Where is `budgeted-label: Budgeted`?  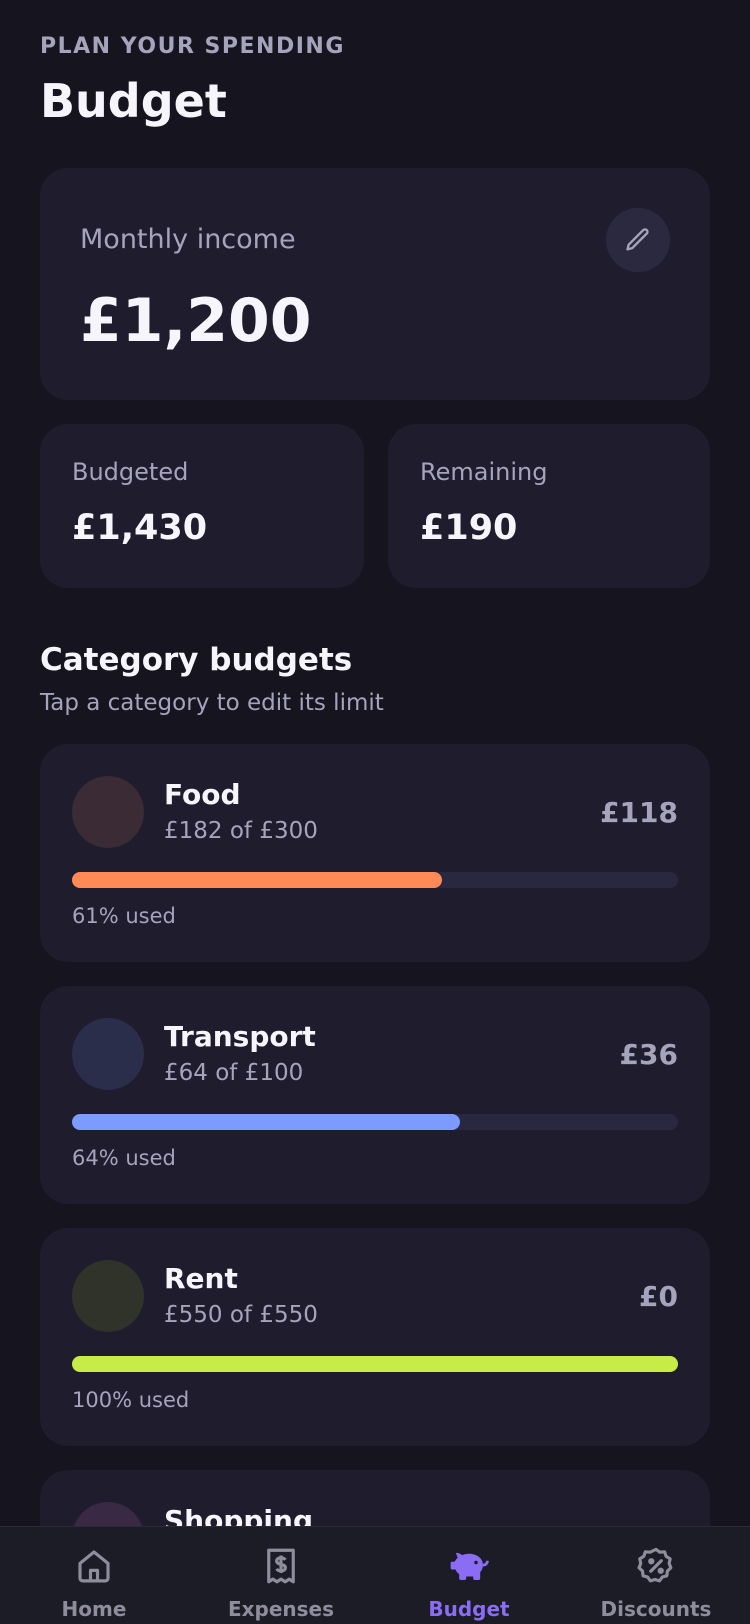 budgeted-label: Budgeted is located at coordinates (130, 472).